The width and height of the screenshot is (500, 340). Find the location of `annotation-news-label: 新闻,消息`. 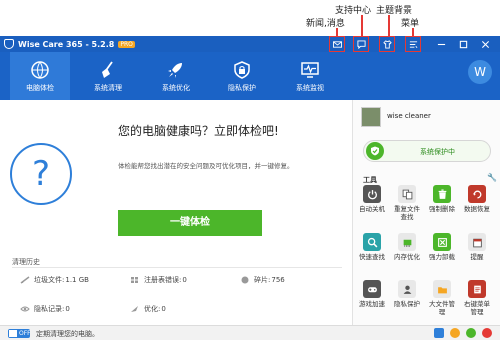

annotation-news-label: 新闻,消息 is located at coordinates (325, 24).